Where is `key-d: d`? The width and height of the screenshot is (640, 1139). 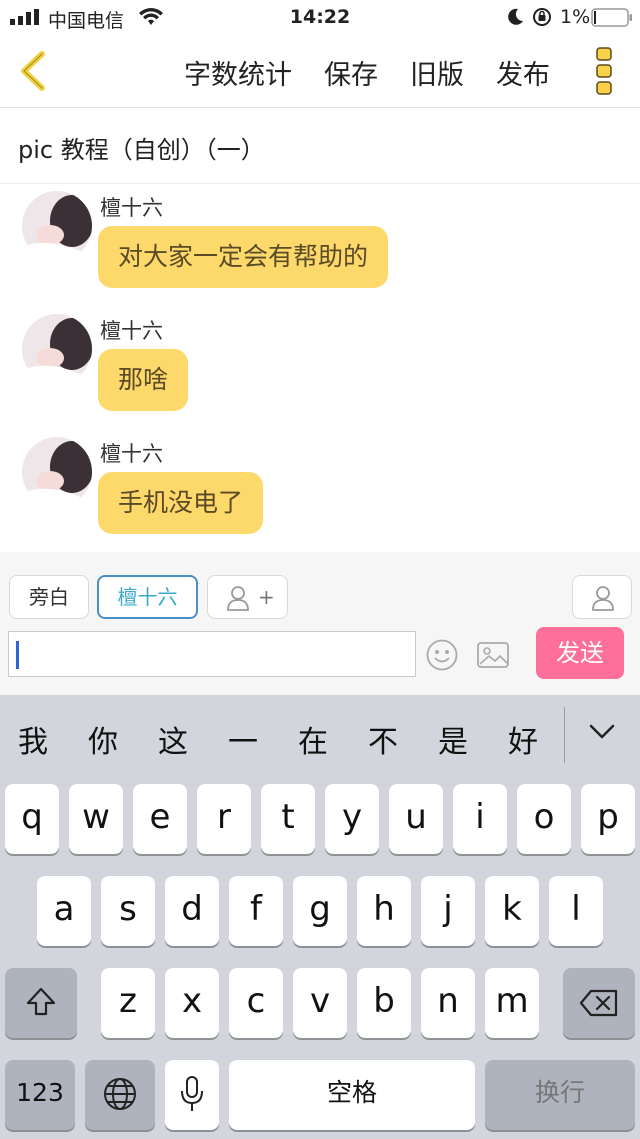 key-d: d is located at coordinates (192, 911).